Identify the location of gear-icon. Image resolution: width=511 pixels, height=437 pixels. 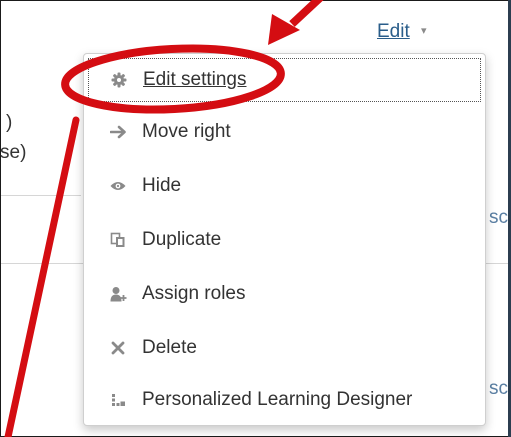
(119, 80).